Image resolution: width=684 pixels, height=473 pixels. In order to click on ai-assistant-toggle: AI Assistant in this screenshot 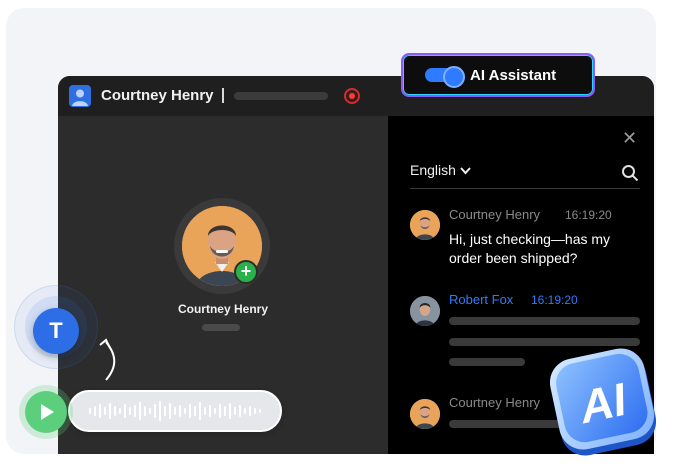, I will do `click(498, 75)`.